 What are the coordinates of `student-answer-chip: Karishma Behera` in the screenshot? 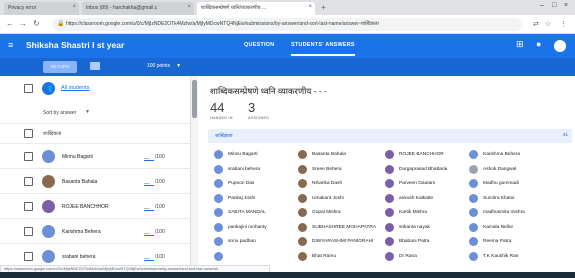 It's located at (510, 155).